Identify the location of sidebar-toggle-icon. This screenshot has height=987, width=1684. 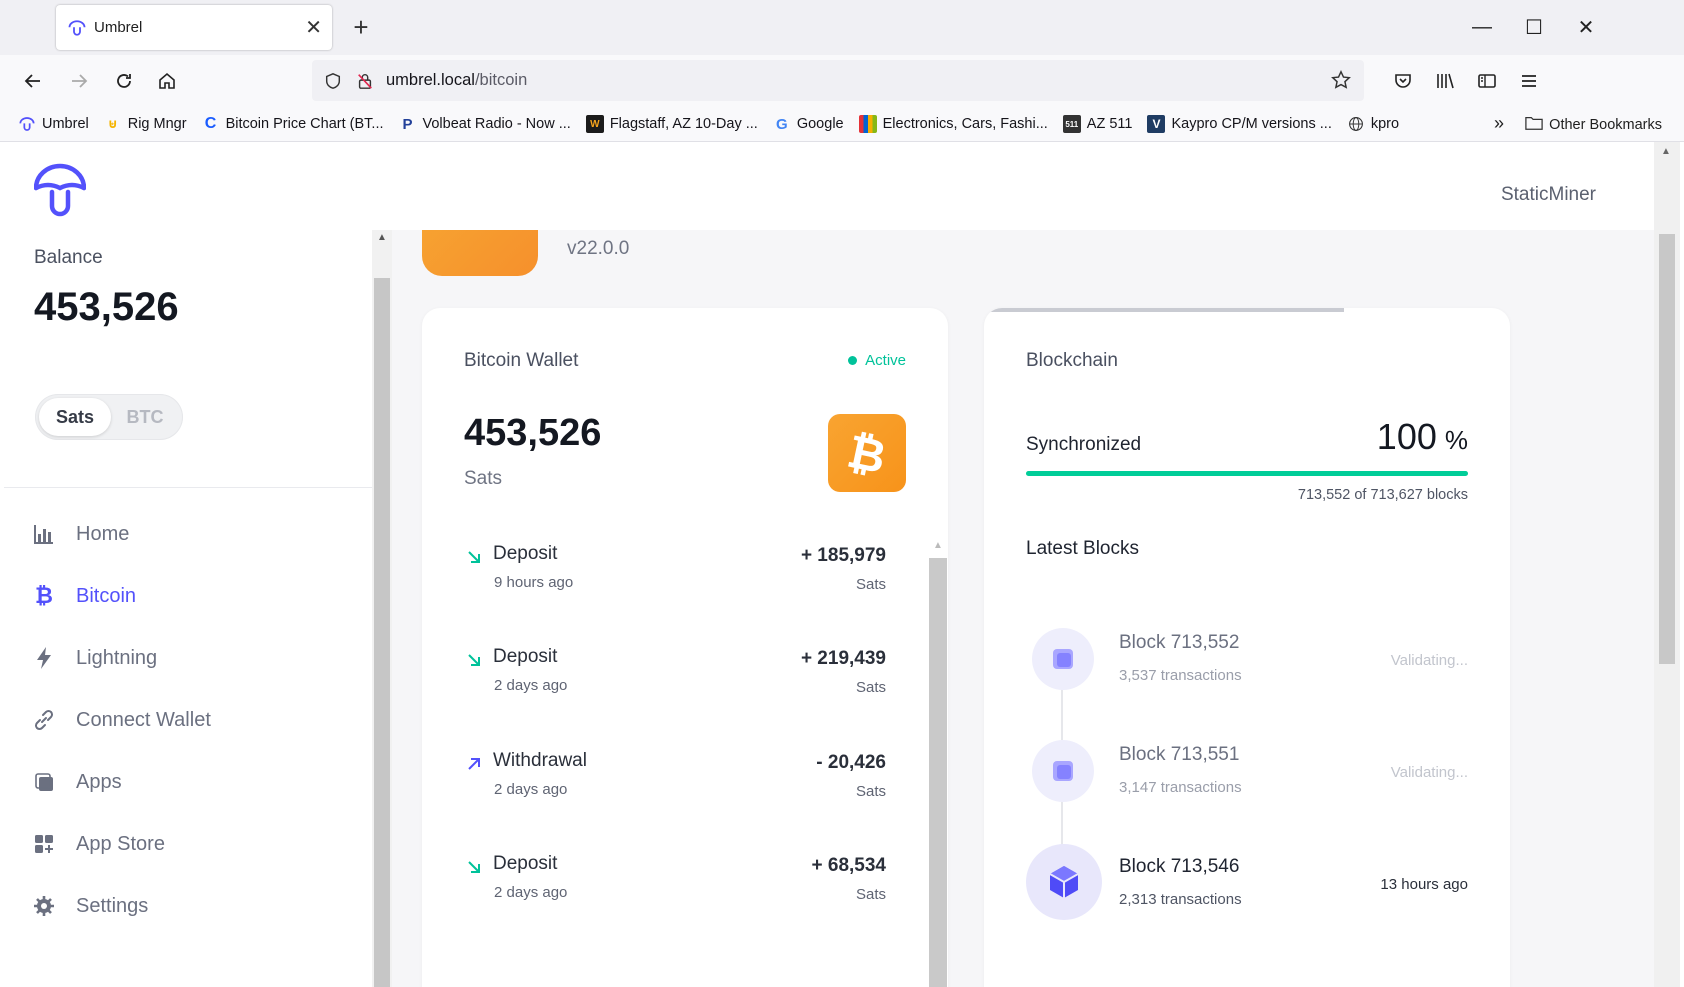
(1487, 81).